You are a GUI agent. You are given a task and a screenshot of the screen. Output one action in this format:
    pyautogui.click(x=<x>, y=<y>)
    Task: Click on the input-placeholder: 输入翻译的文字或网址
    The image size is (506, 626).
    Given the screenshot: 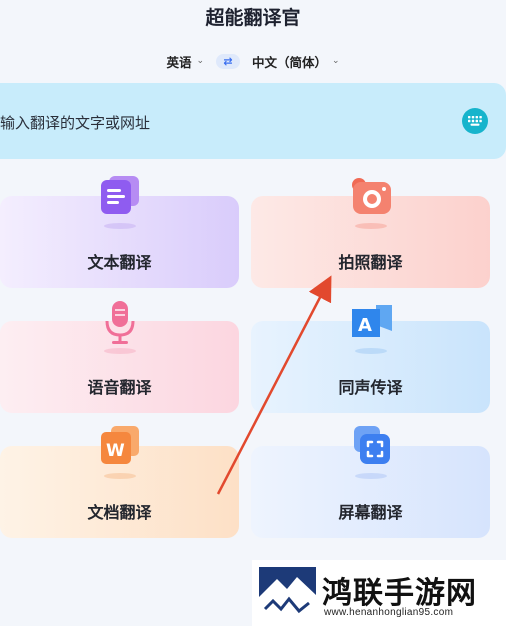 What is the action you would take?
    pyautogui.click(x=75, y=123)
    